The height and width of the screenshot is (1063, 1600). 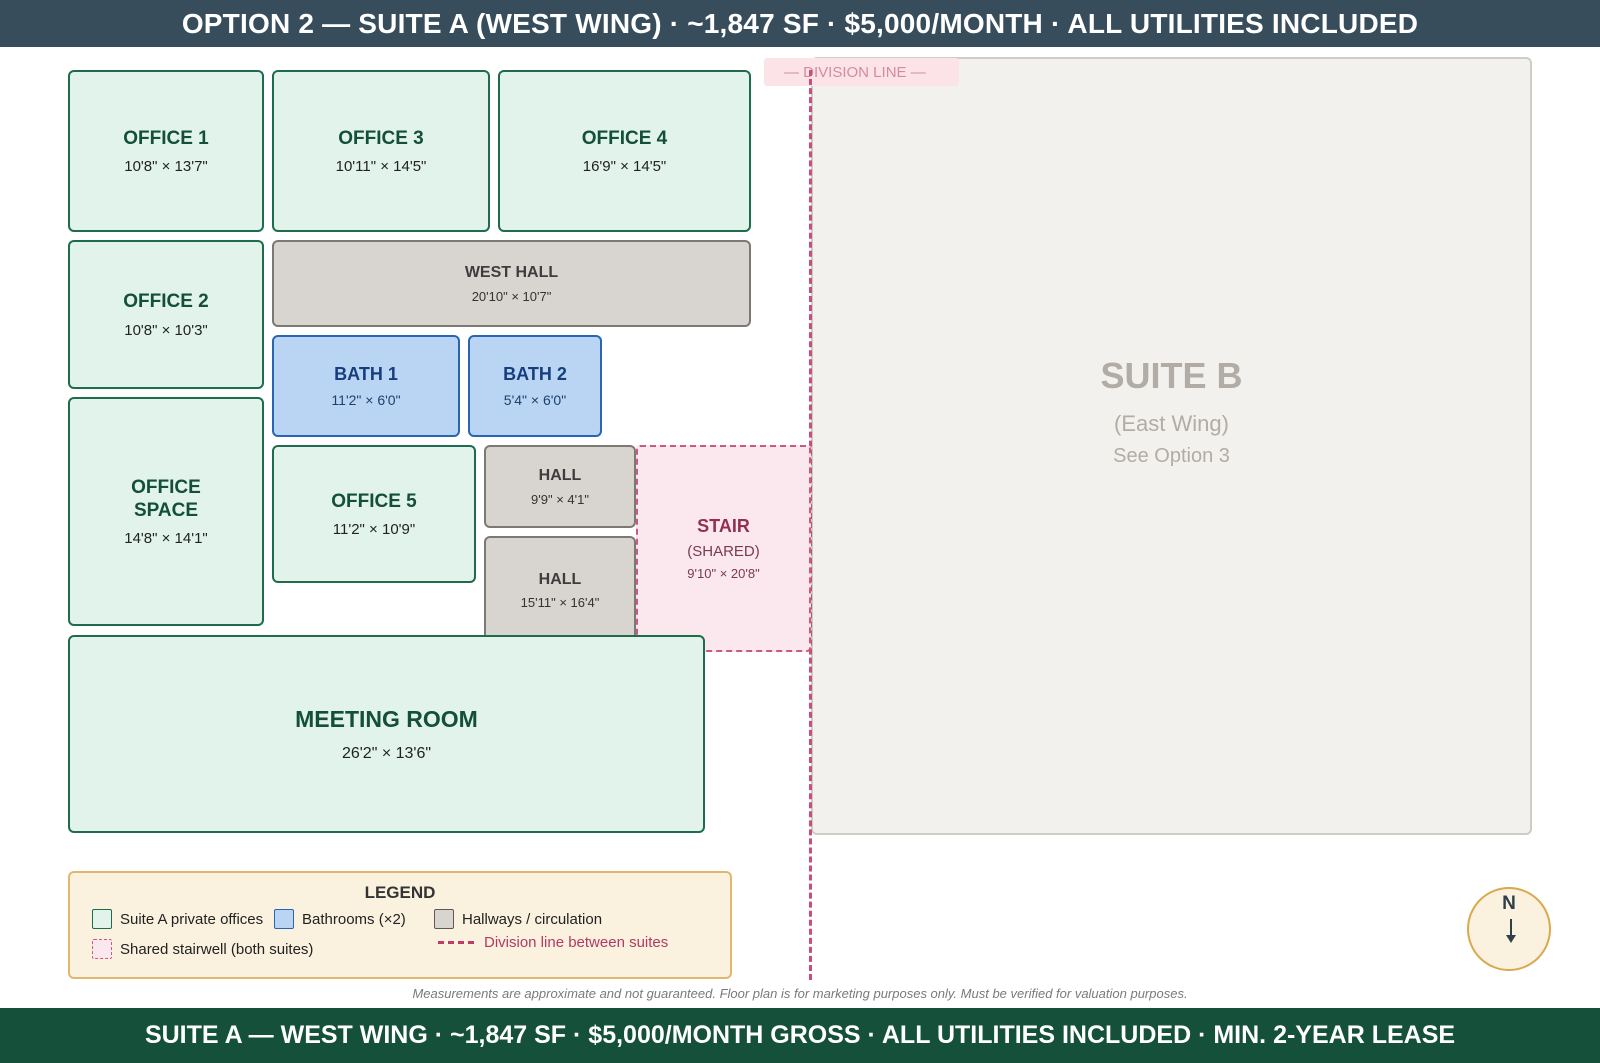 I want to click on legend-item-bathrooms: Bathrooms (×2), so click(x=340, y=919).